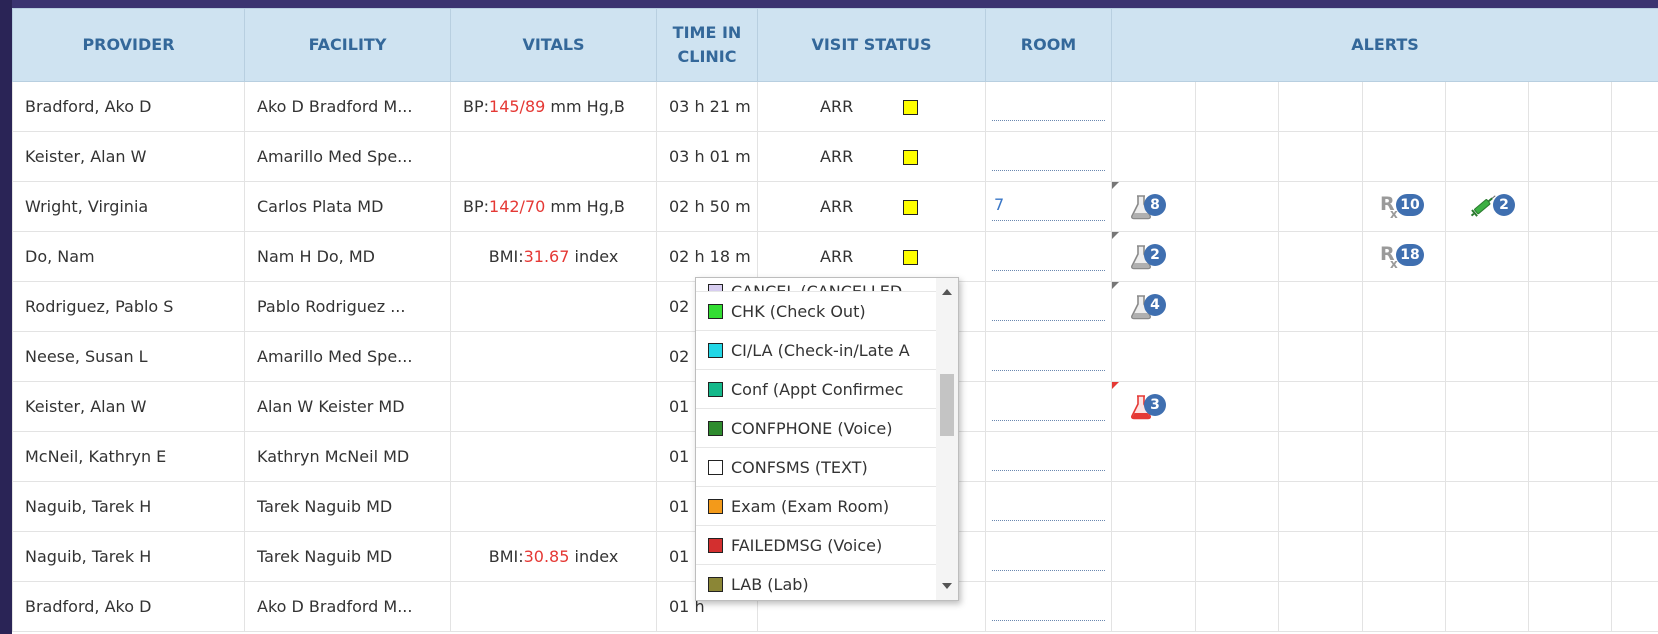 This screenshot has width=1658, height=634. Describe the element at coordinates (128, 356) in the screenshot. I see `provider-cell: Neese, Susan L` at that location.